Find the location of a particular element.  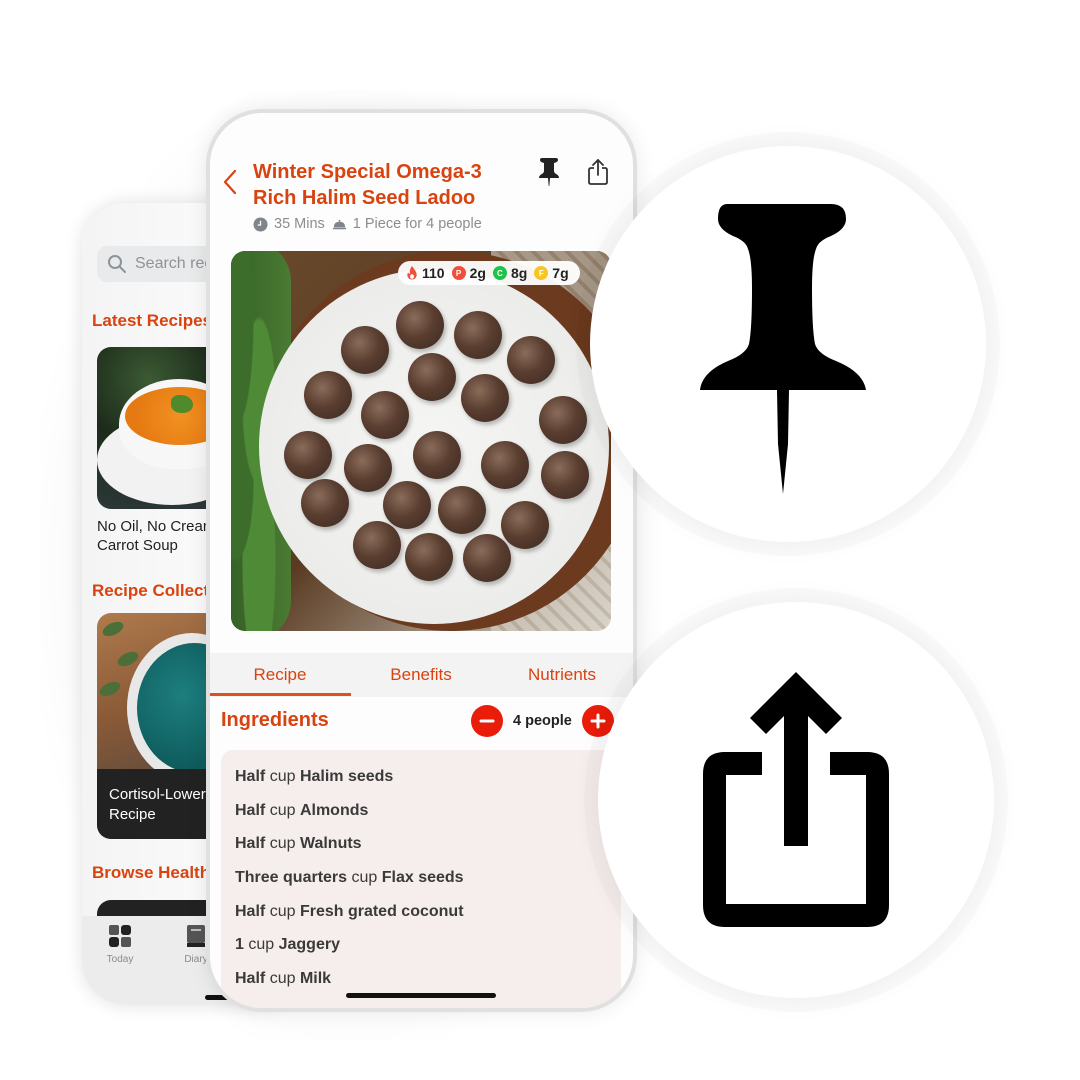

ingredients-heading: Ingredients is located at coordinates (275, 720).